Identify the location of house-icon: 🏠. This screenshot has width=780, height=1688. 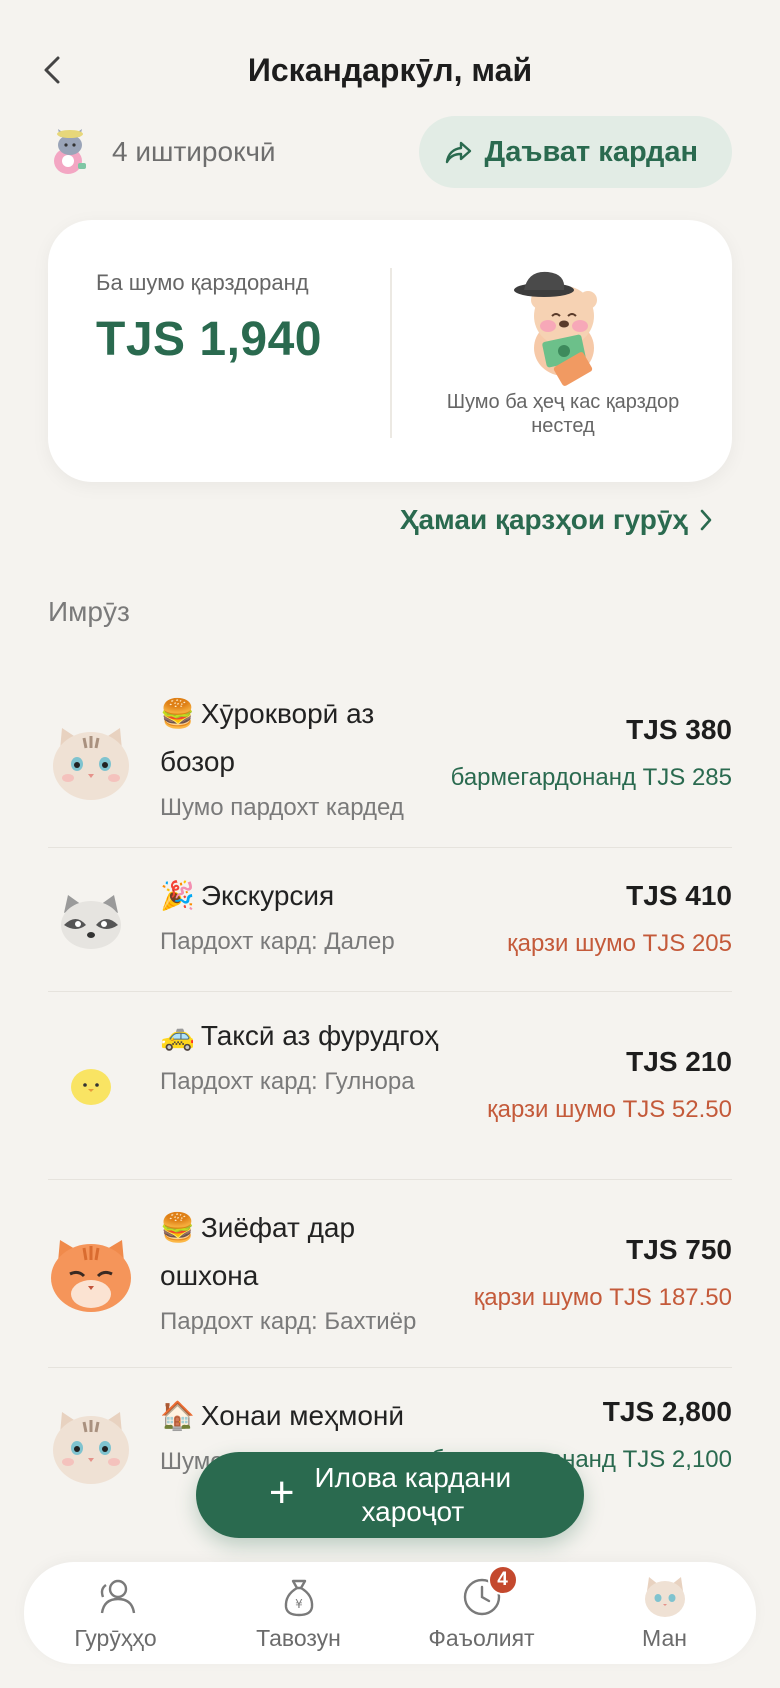
(177, 1415).